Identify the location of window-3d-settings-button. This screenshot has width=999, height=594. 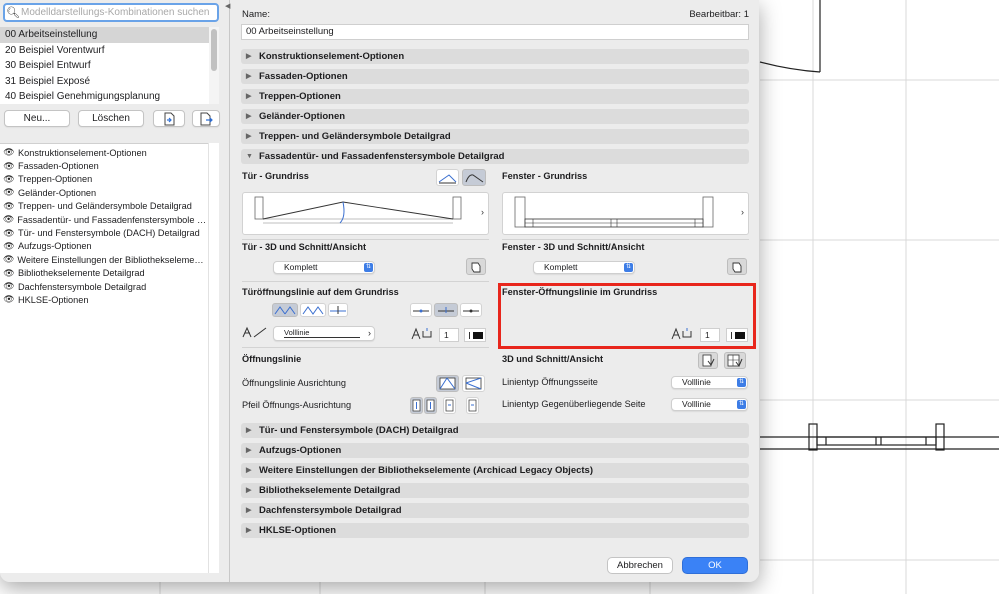
(737, 266).